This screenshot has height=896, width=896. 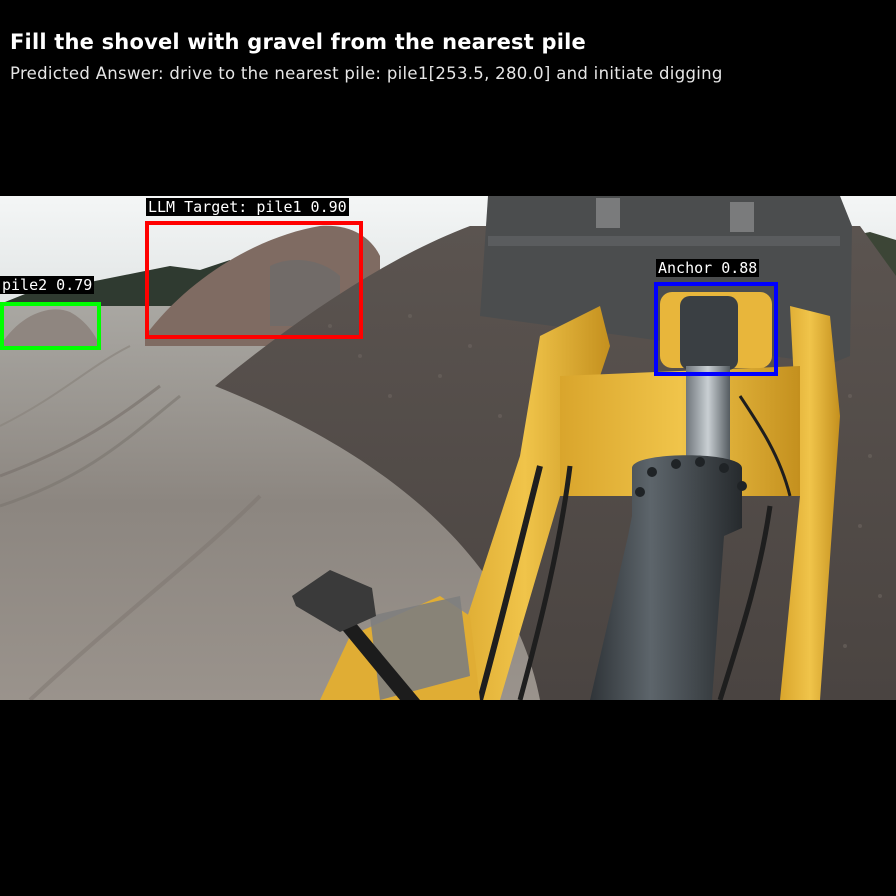 I want to click on anchor-box, so click(x=716, y=329).